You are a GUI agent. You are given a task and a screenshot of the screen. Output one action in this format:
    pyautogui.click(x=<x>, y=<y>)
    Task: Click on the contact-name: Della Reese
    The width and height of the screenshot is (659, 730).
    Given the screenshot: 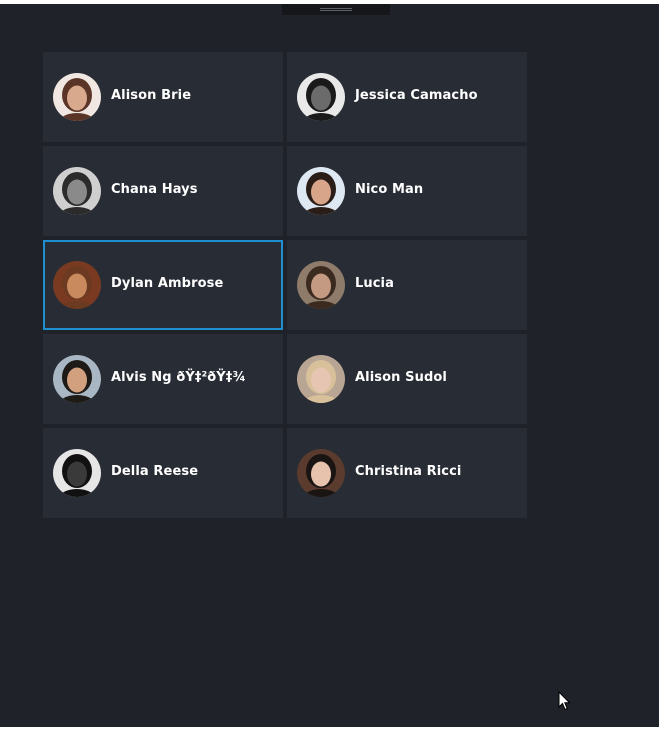 What is the action you would take?
    pyautogui.click(x=155, y=471)
    